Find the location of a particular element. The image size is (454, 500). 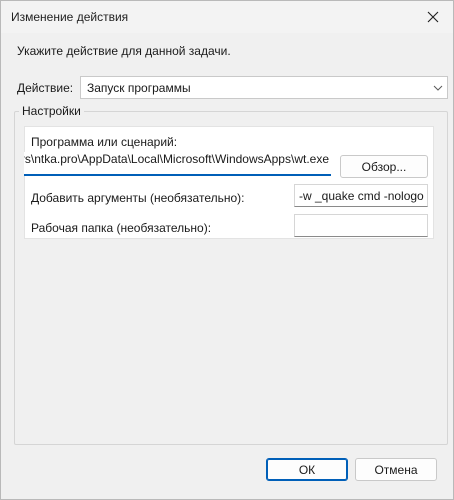

cancel-button: Отмена is located at coordinates (396, 469).